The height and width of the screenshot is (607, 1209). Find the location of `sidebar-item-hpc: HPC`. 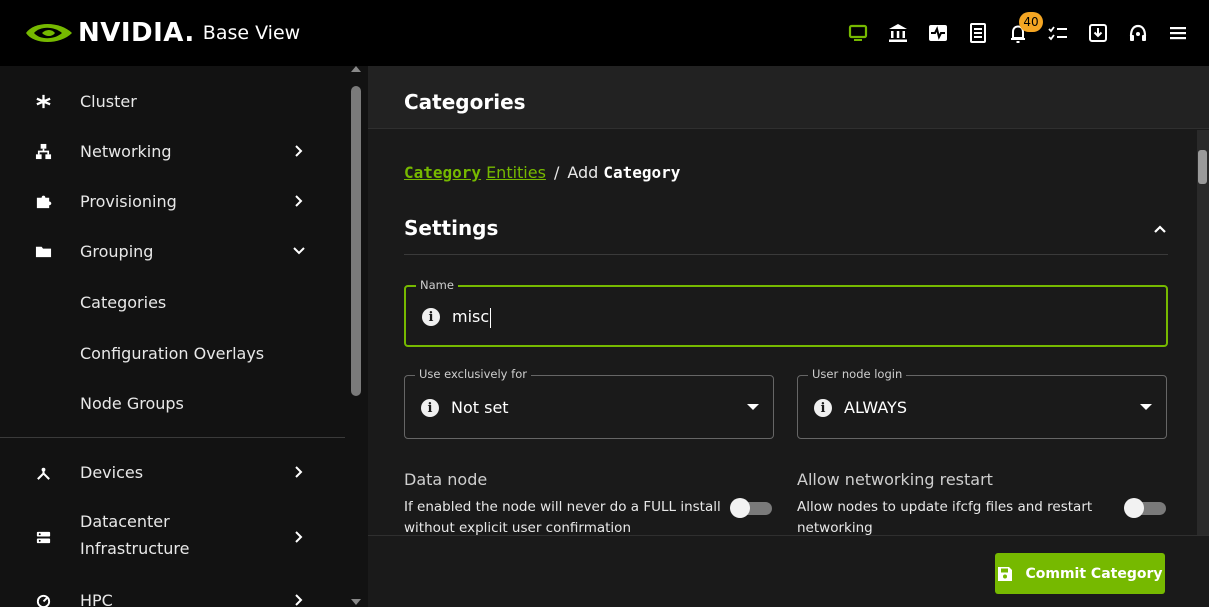

sidebar-item-hpc: HPC is located at coordinates (172, 598).